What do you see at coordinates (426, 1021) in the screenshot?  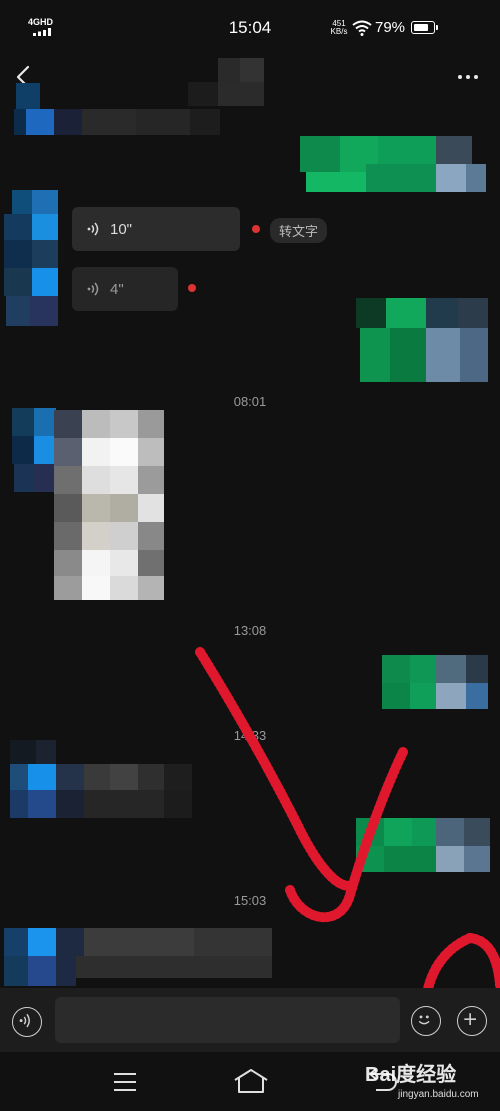 I see `emoji-icon` at bounding box center [426, 1021].